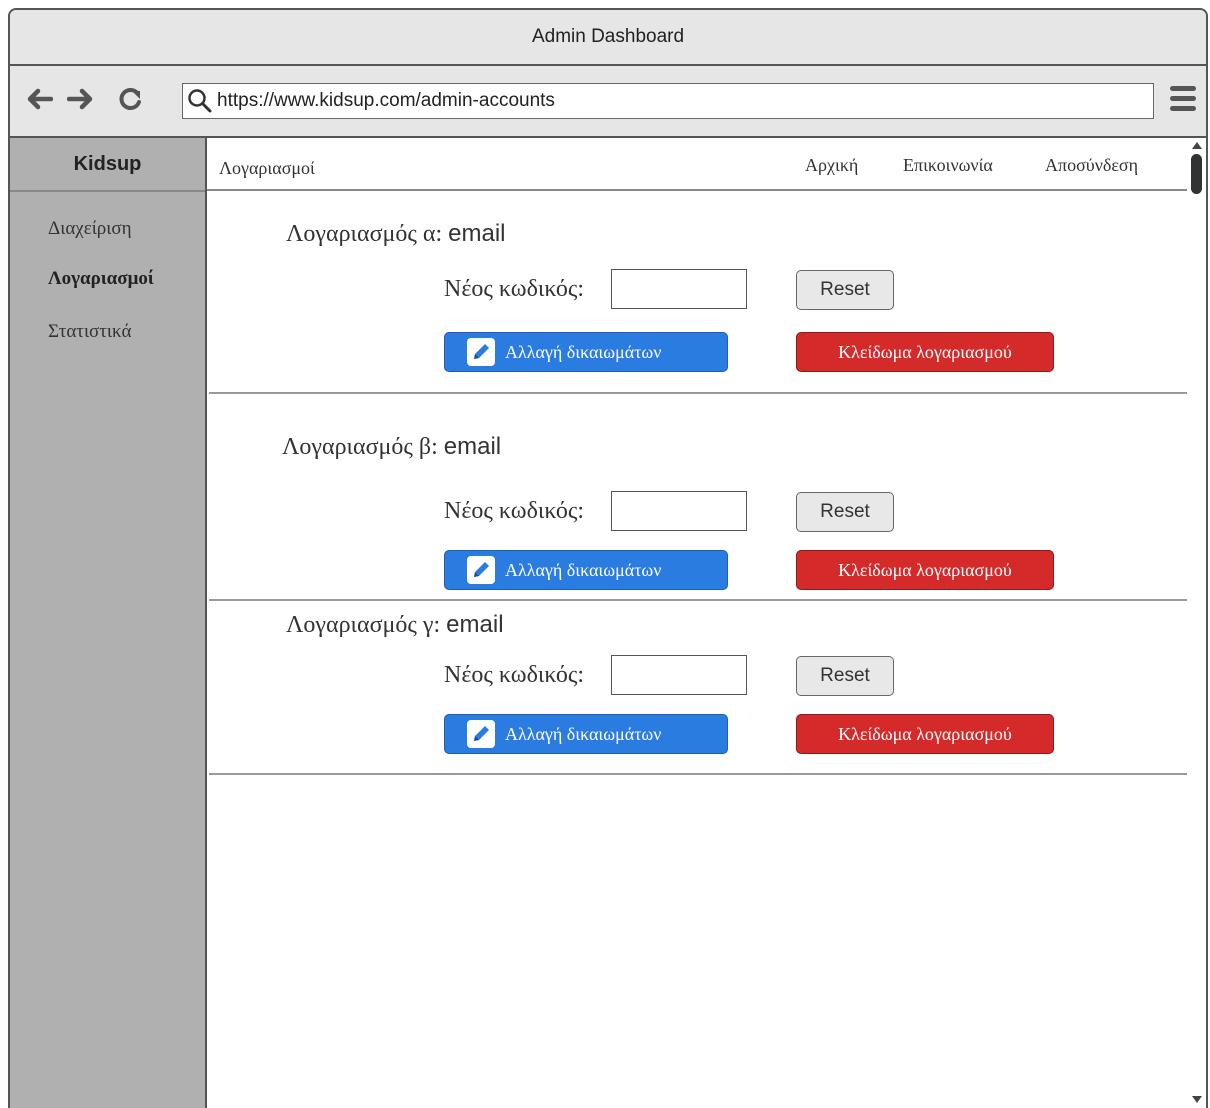  I want to click on reload-button, so click(131, 99).